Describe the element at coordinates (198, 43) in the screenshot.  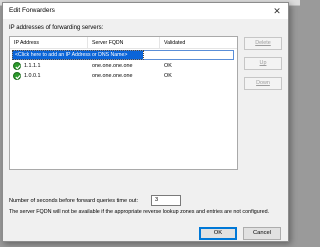
I see `column-header-validated: Validated` at that location.